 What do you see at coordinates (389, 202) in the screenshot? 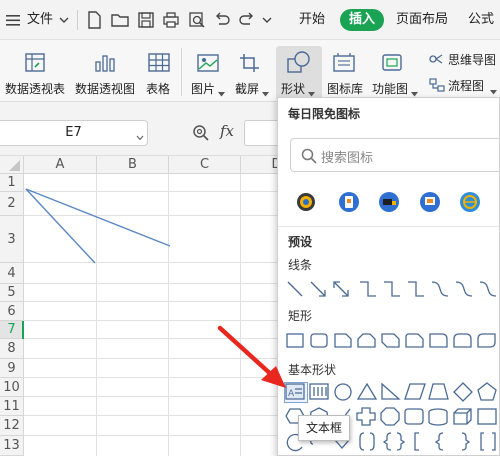
I see `free-icon-truck` at bounding box center [389, 202].